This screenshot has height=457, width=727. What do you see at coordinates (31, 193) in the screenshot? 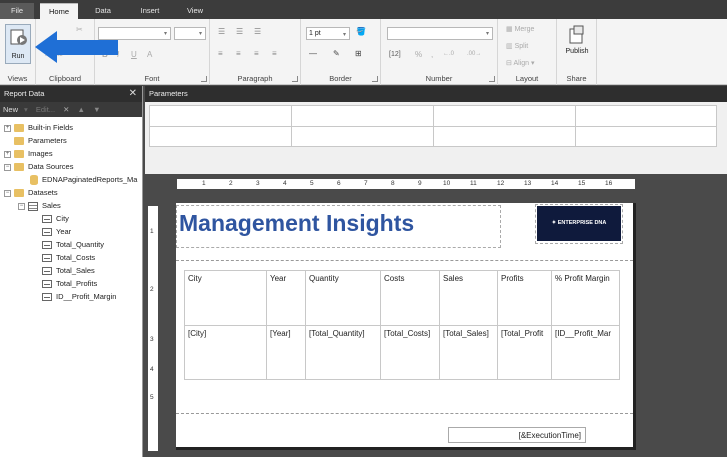
I see `tree-item-datasets: − Datasets` at bounding box center [31, 193].